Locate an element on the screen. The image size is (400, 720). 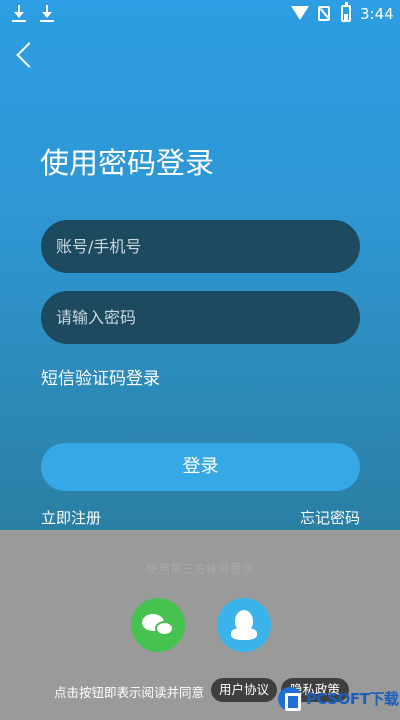
account-input: 账号/手机号 is located at coordinates (200, 246).